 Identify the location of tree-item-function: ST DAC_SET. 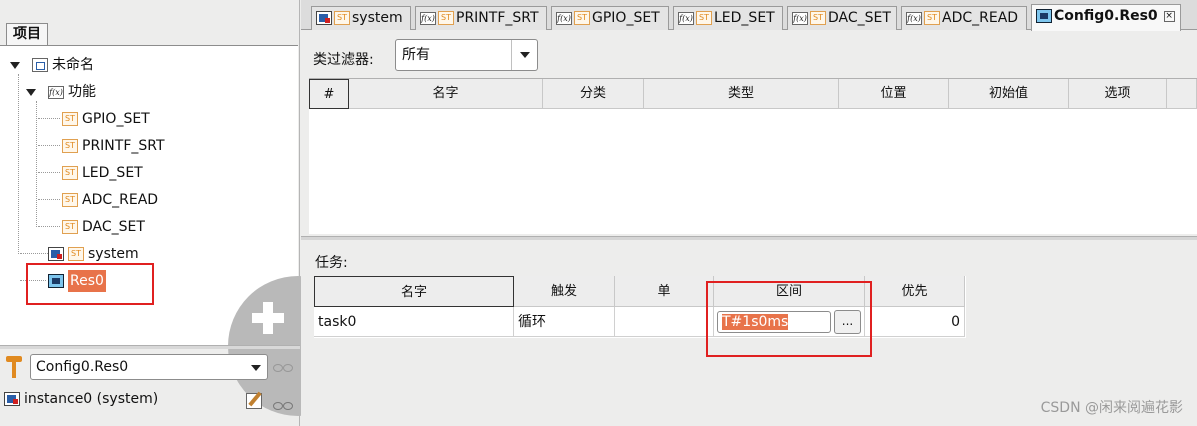
(103, 227).